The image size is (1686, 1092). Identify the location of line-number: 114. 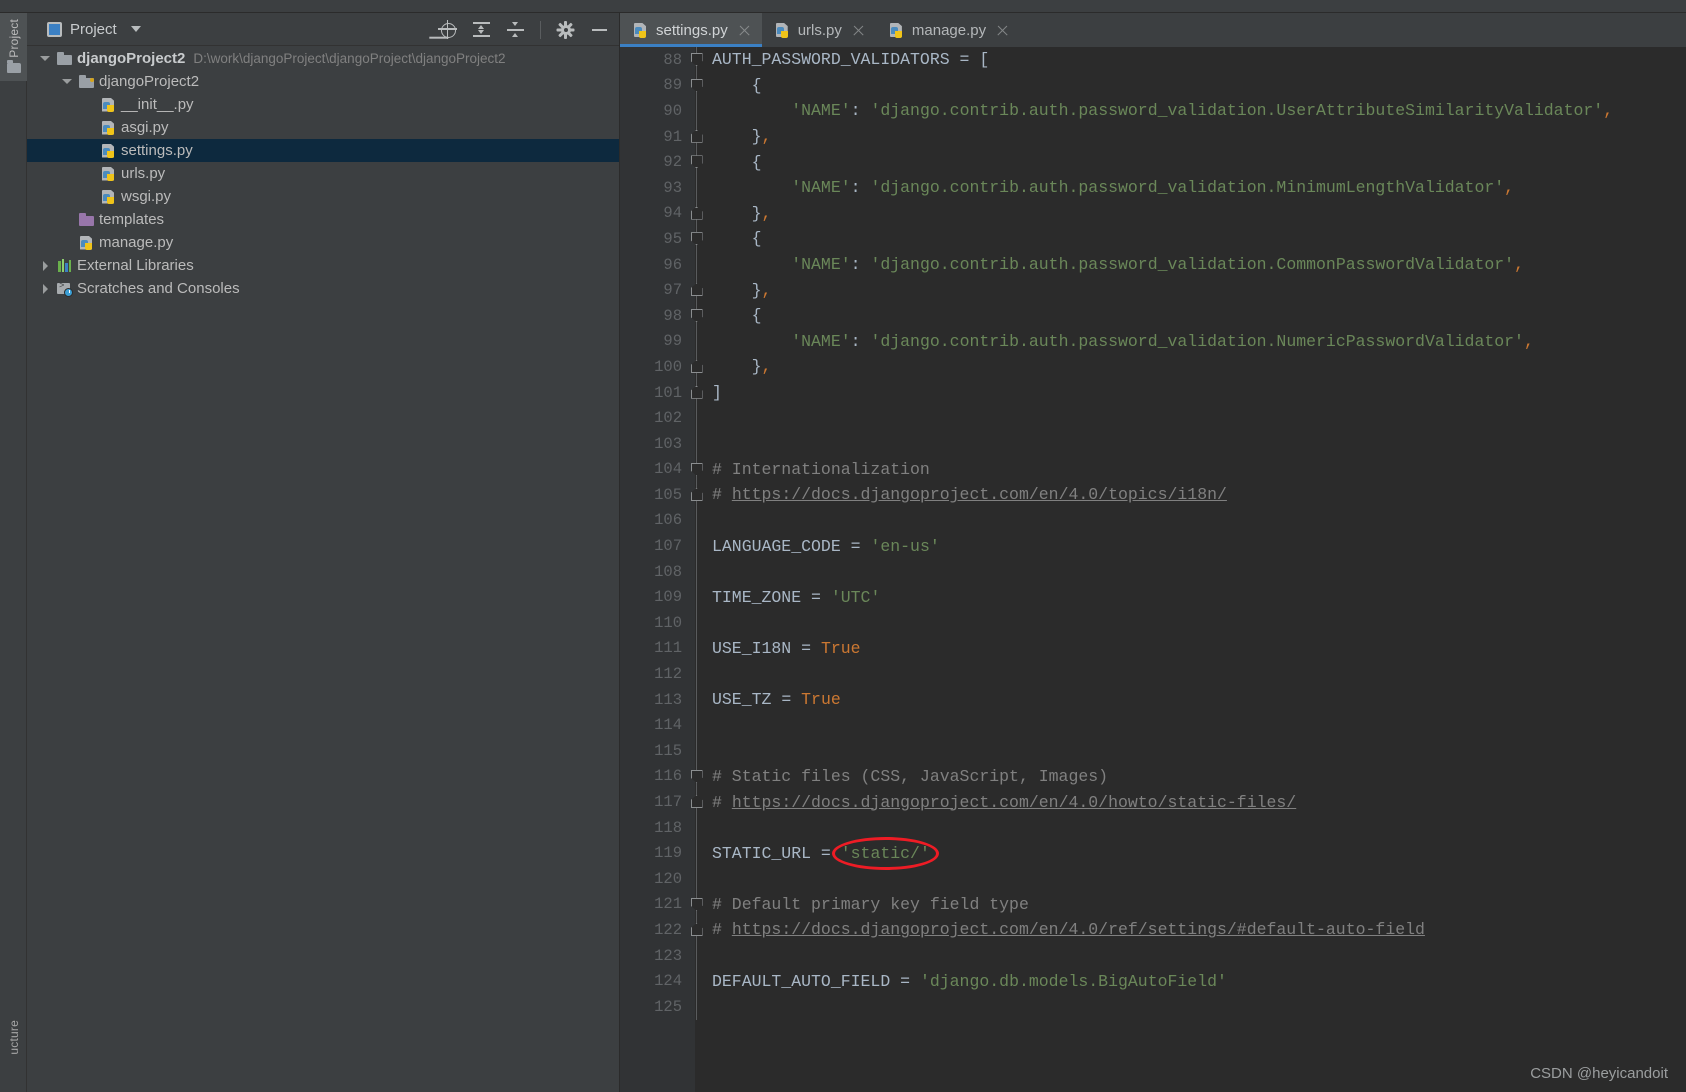
(651, 725).